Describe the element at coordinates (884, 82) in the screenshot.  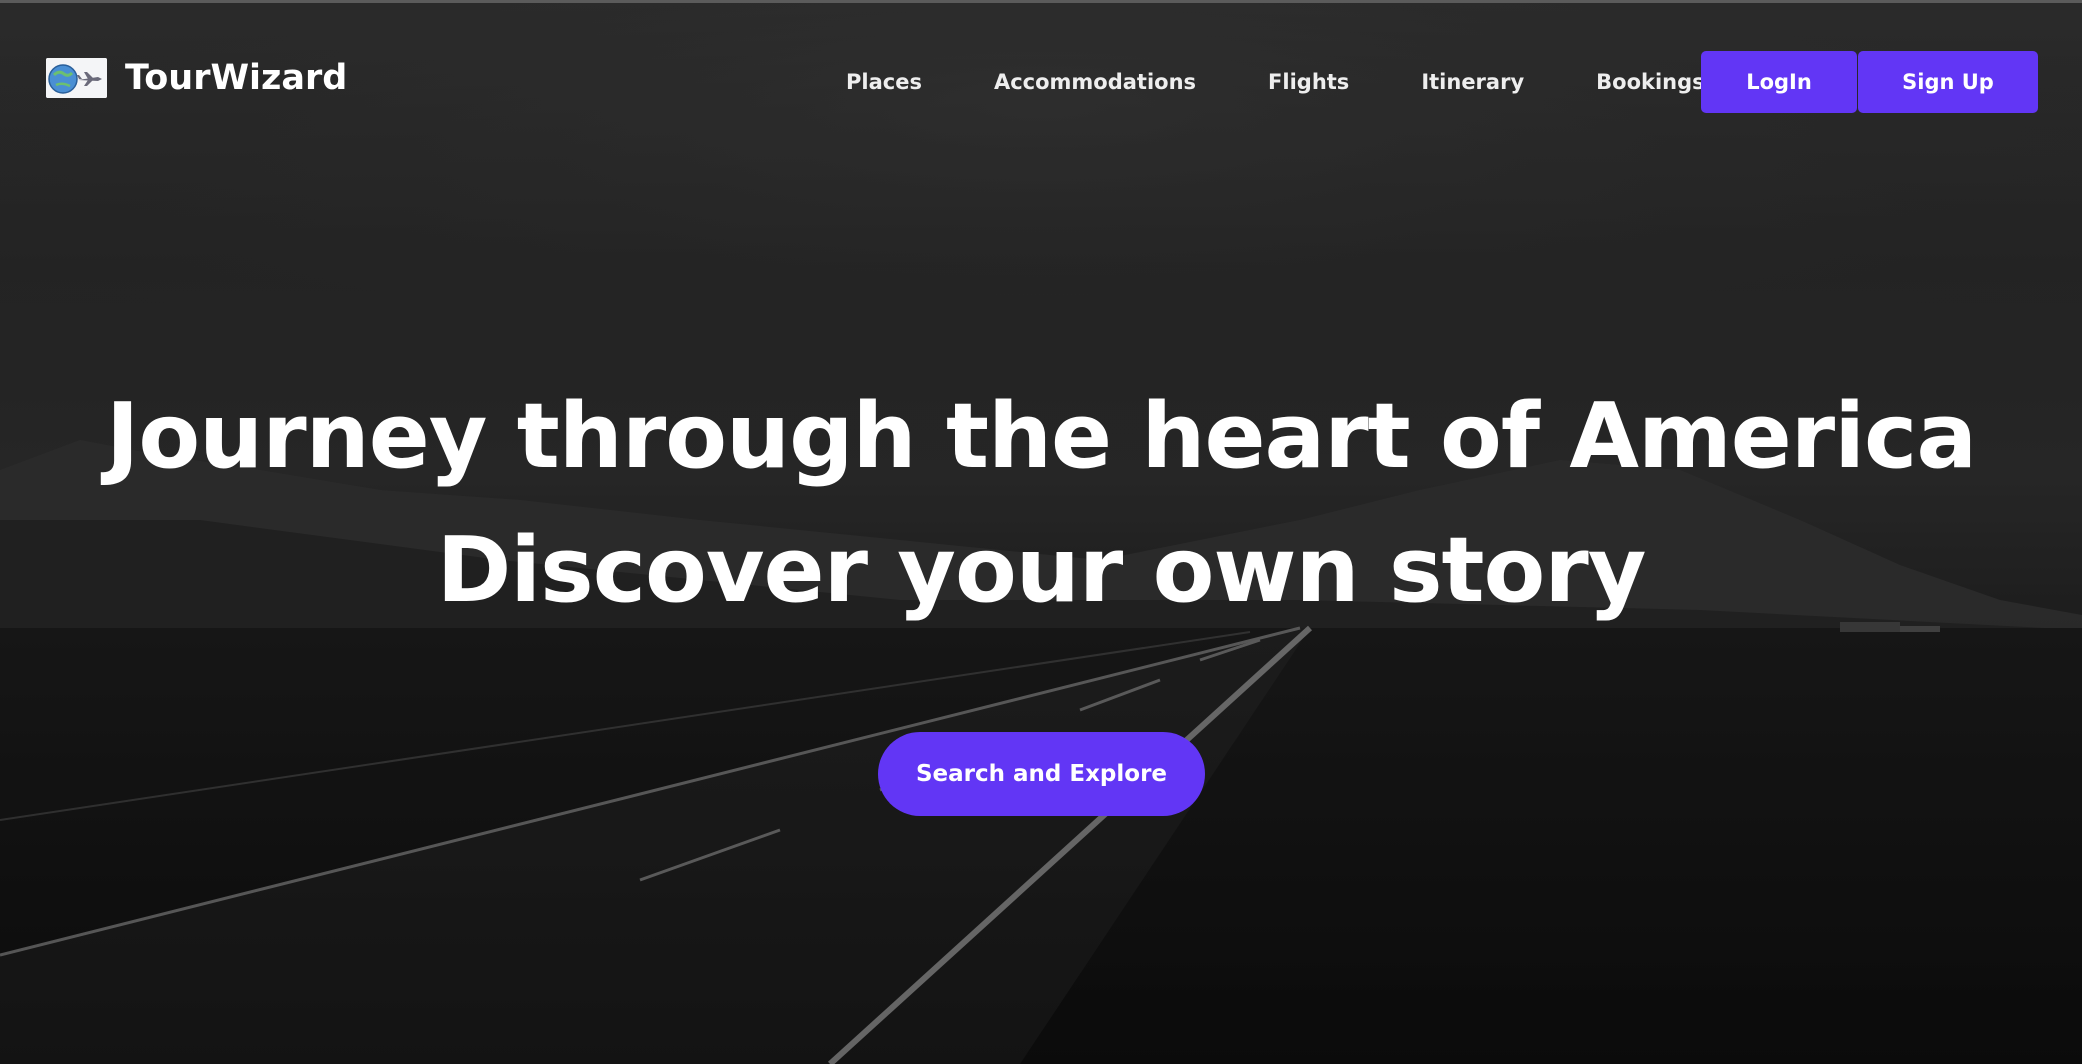
I see `nav-link-places: Places` at that location.